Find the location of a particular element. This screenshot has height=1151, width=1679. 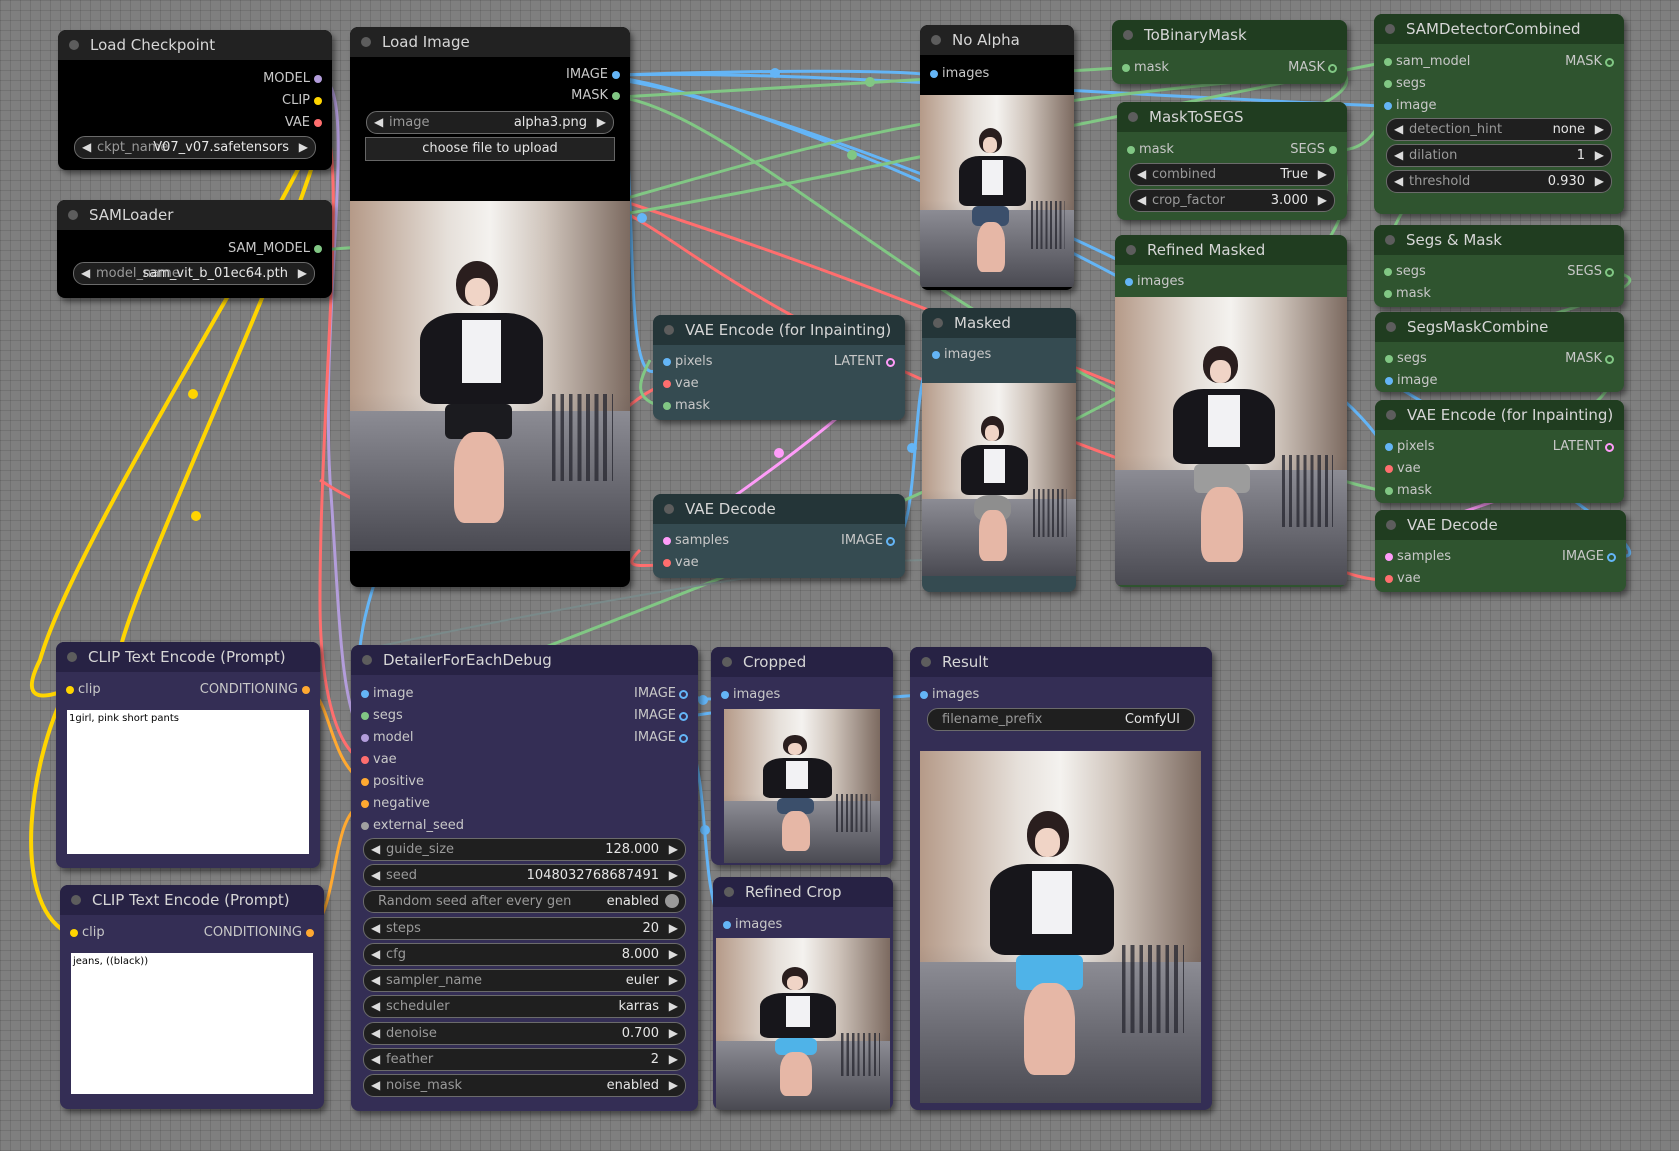

node-title: Load Checkpoint is located at coordinates (195, 45).